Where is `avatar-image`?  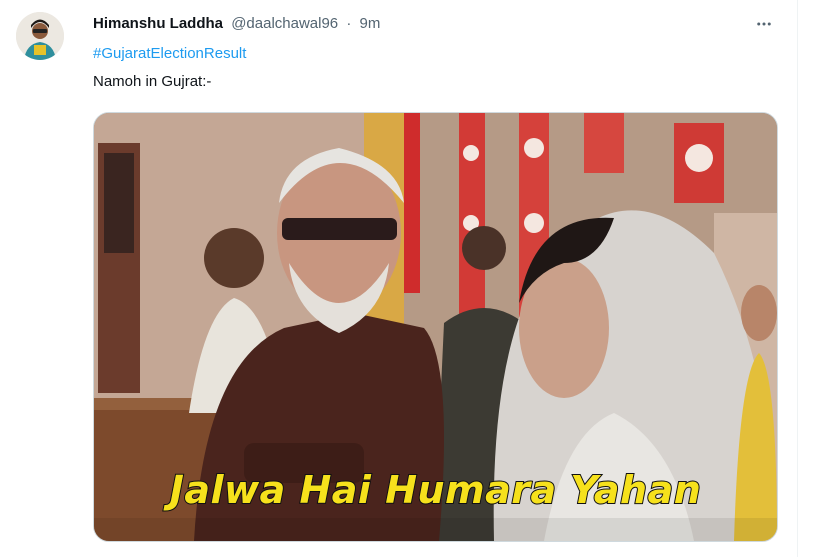
avatar-image is located at coordinates (40, 36).